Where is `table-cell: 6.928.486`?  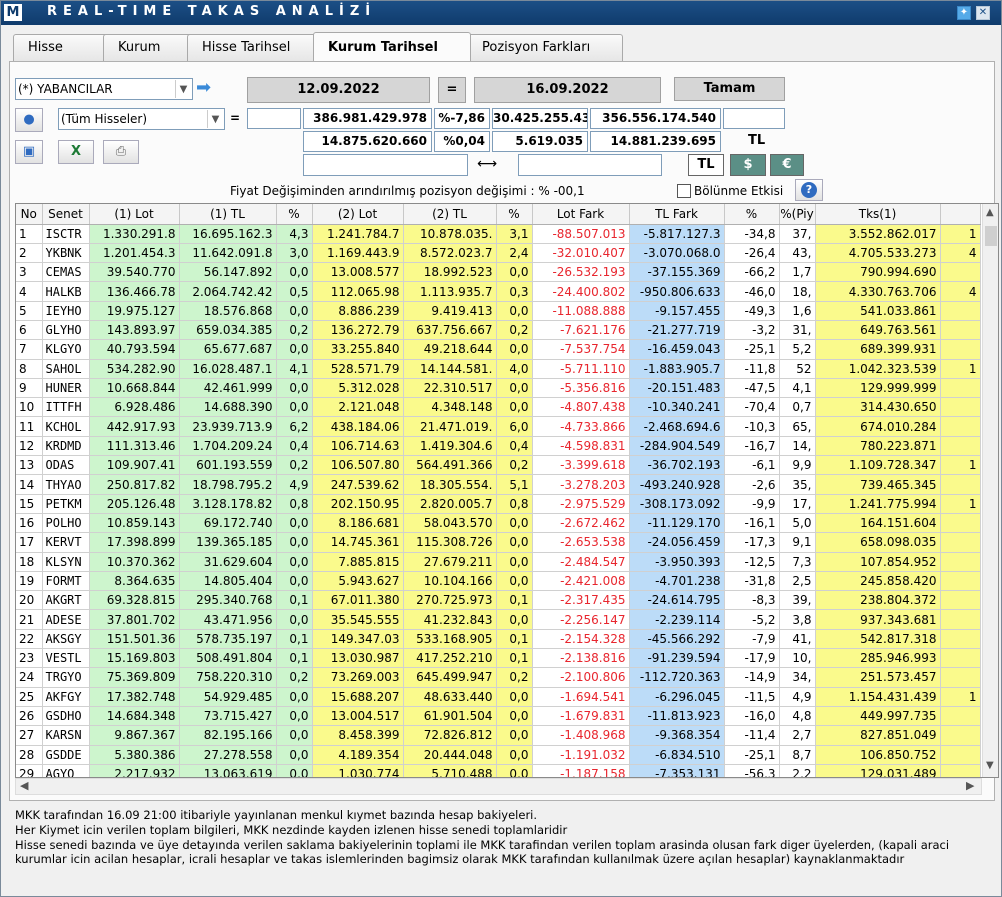
table-cell: 6.928.486 is located at coordinates (134, 407).